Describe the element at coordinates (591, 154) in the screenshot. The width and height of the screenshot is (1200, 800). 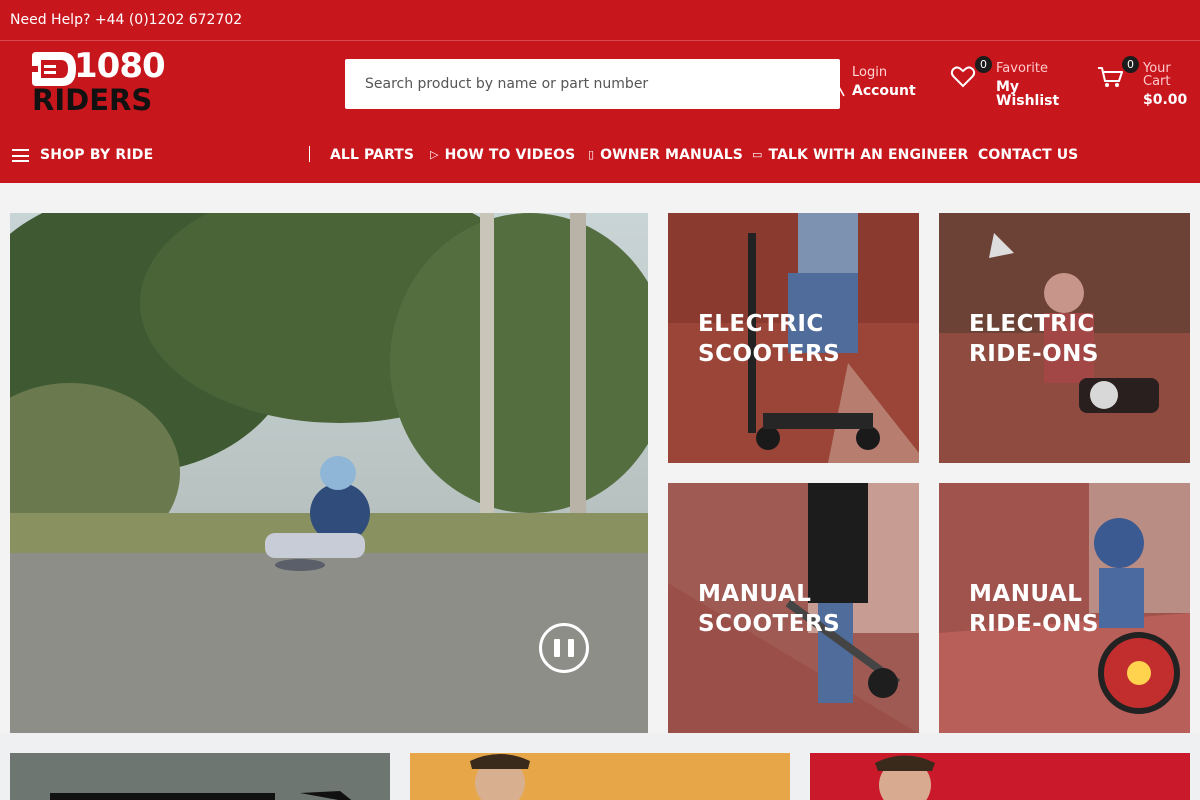
I see `document-icon: ▯` at that location.